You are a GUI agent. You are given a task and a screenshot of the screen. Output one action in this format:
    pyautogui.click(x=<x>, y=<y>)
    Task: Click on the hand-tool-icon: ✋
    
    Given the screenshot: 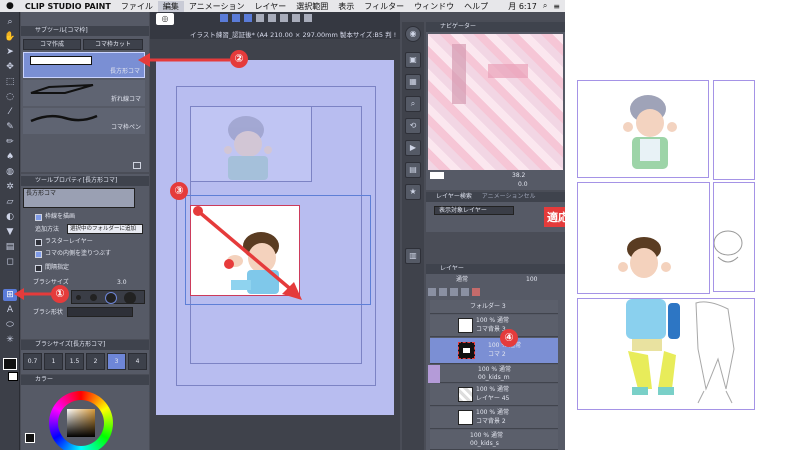 What is the action you would take?
    pyautogui.click(x=10, y=37)
    